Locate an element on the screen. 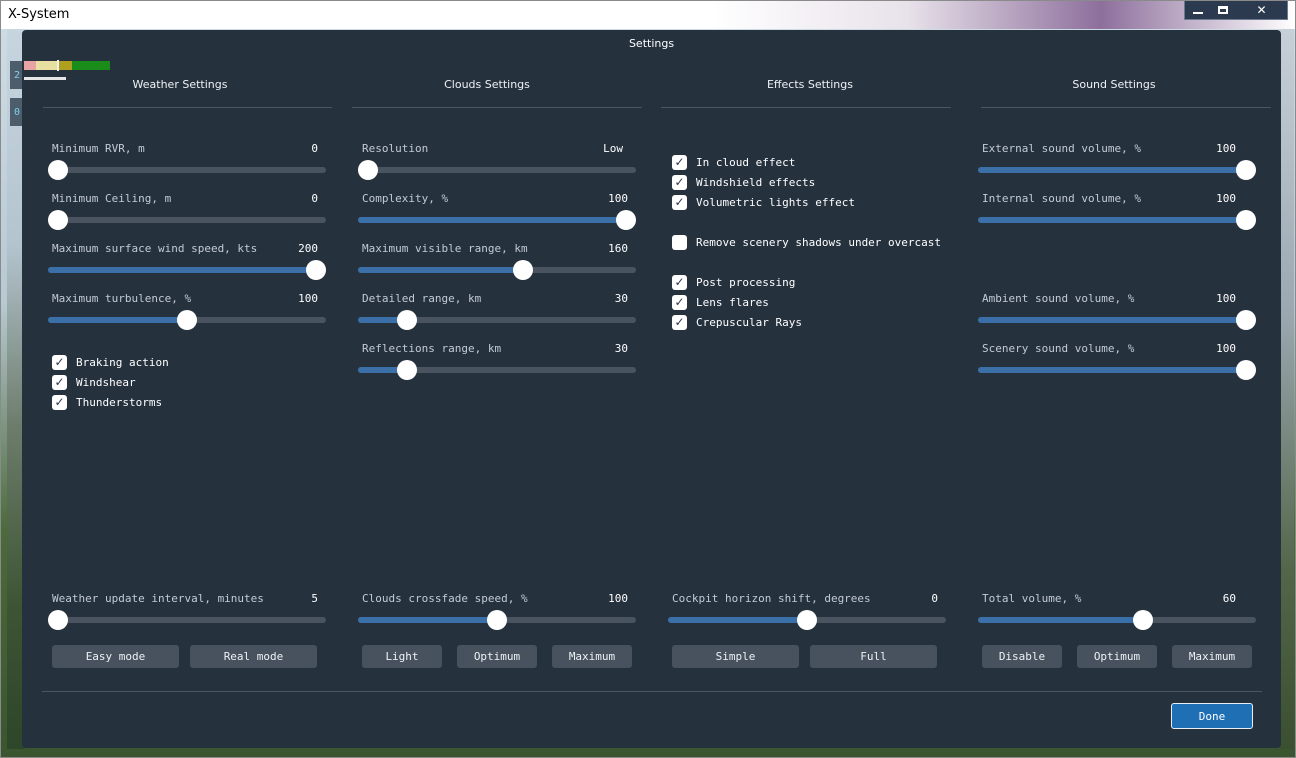 The image size is (1296, 758). checkbox-label: Volumetric lights effect is located at coordinates (775, 202).